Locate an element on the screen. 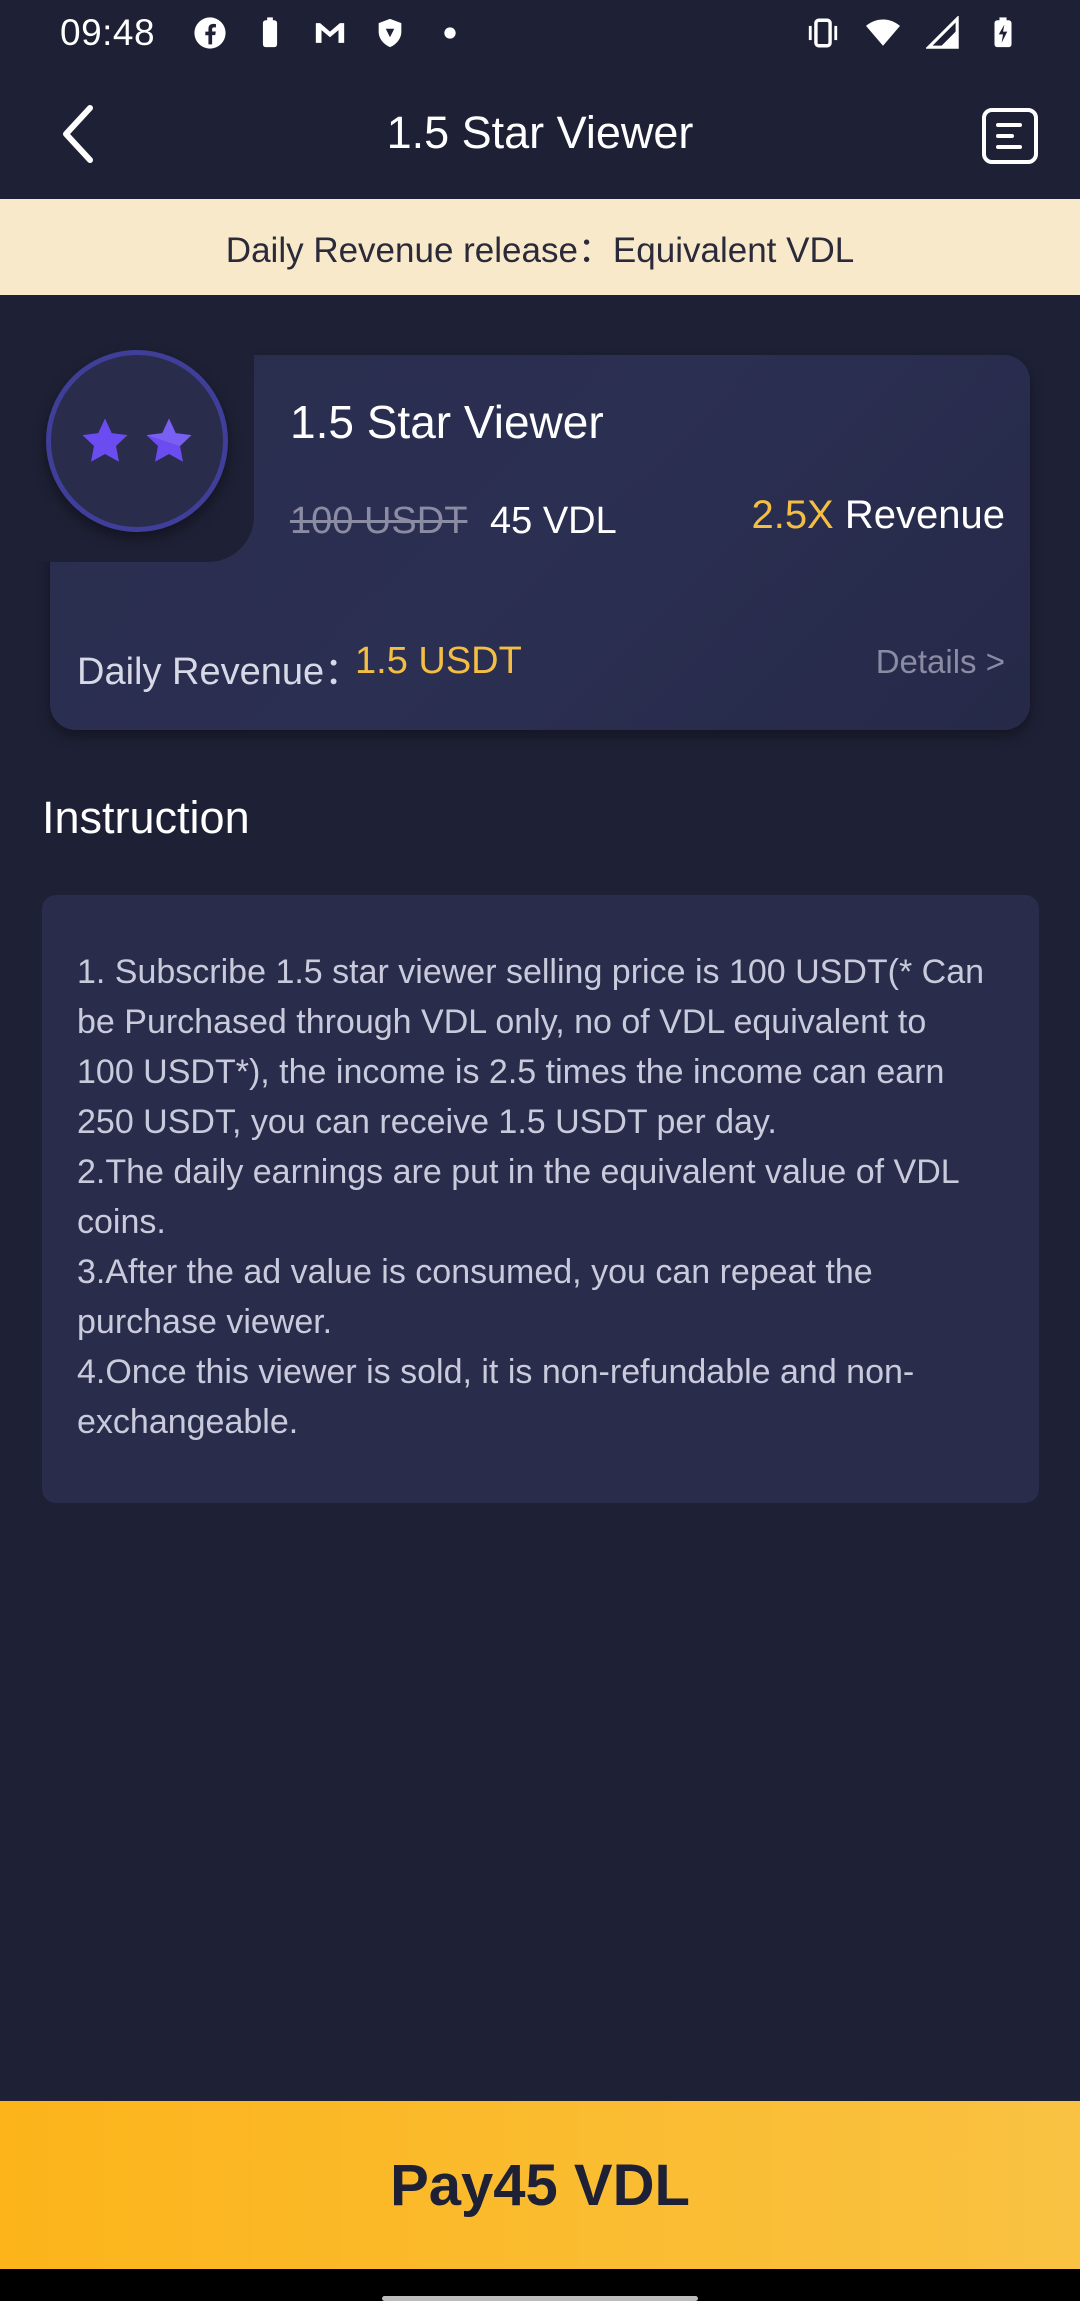  records-button is located at coordinates (1010, 136).